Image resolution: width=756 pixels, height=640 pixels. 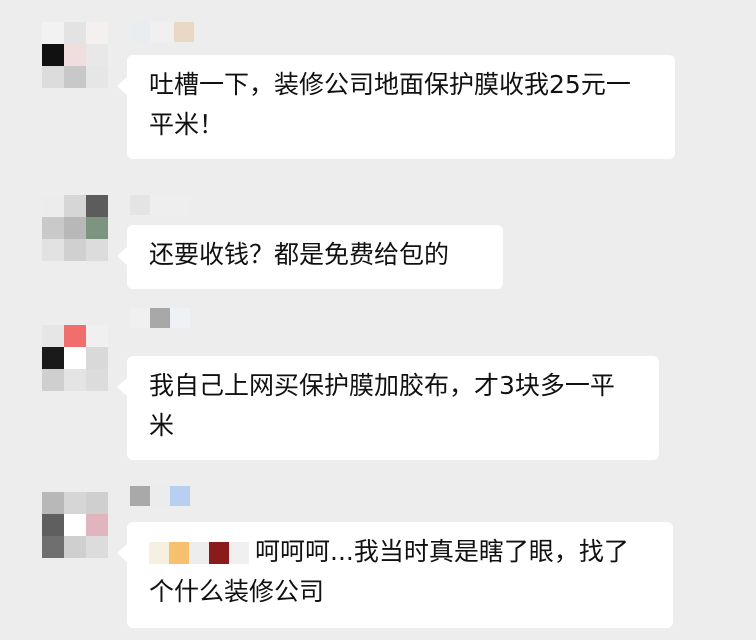 What do you see at coordinates (382, 405) in the screenshot?
I see `message-text: 我自己上网买保护膜加胶布，才3块多一平米` at bounding box center [382, 405].